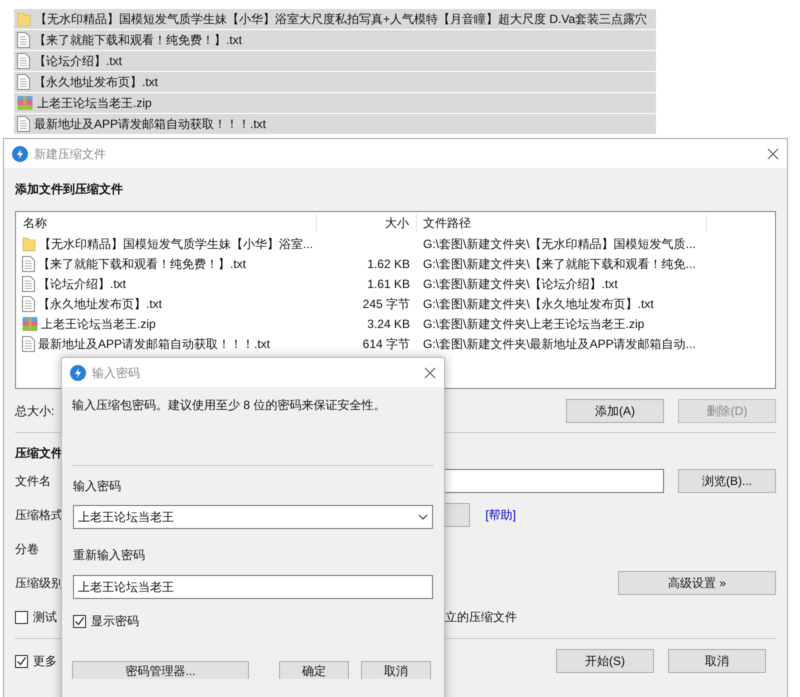  Describe the element at coordinates (386, 344) in the screenshot. I see `file-size: 614 字节` at that location.